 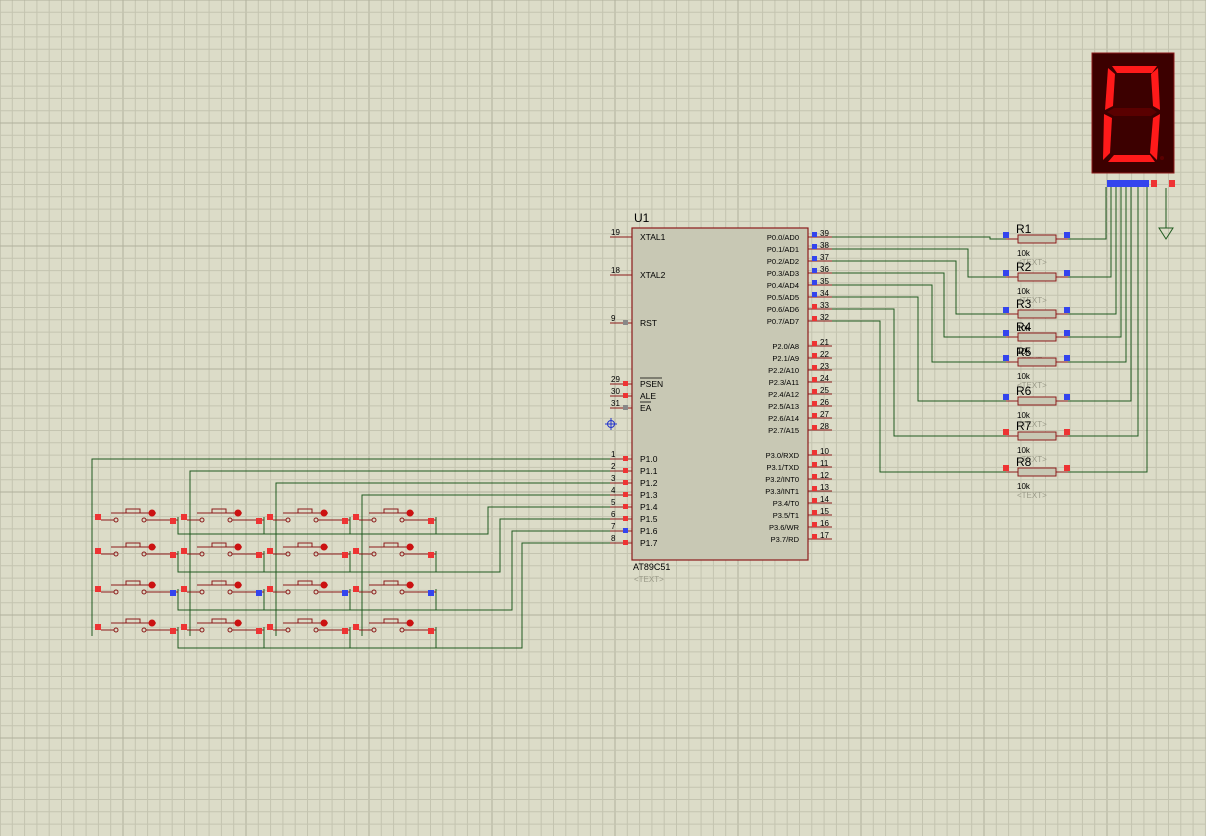 I want to click on pin-number: 13, so click(x=824, y=487).